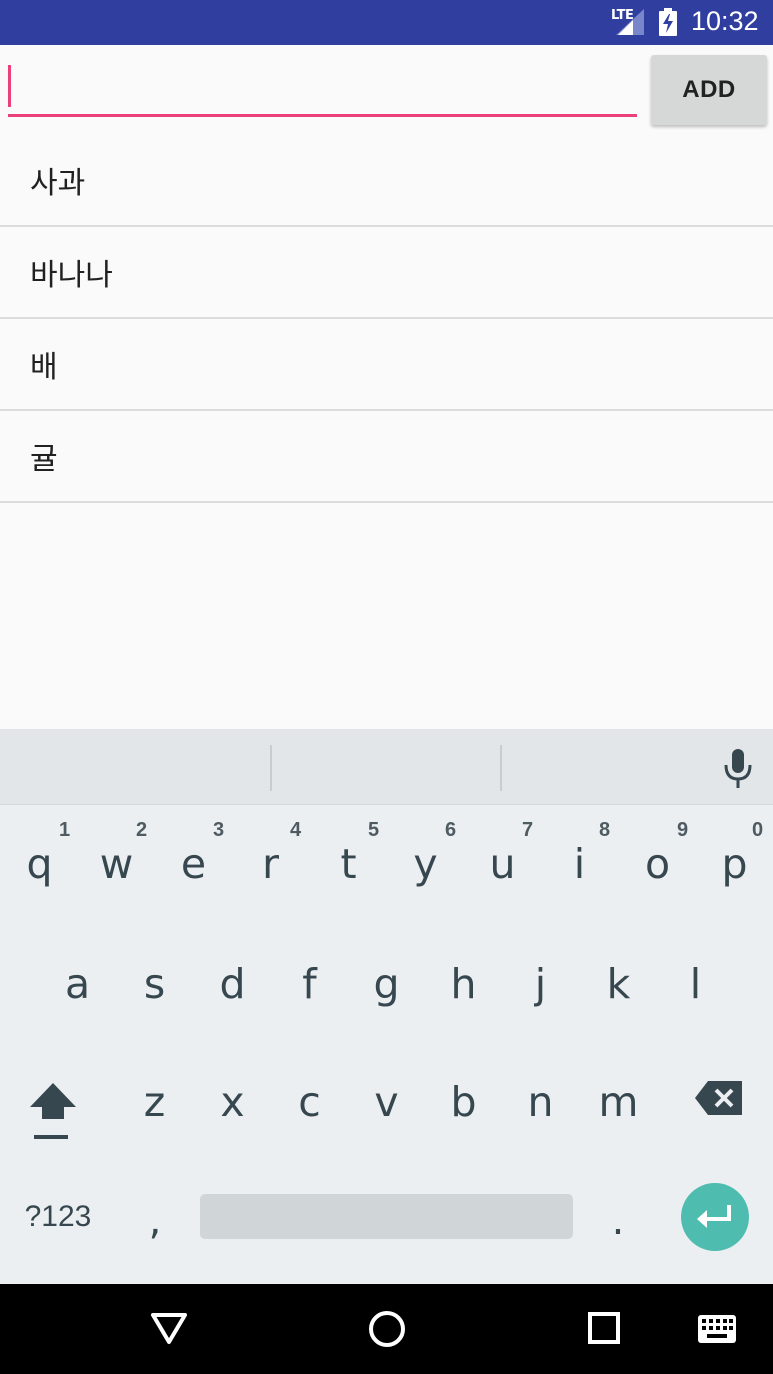 The image size is (773, 1374). I want to click on key-q: q1, so click(39, 864).